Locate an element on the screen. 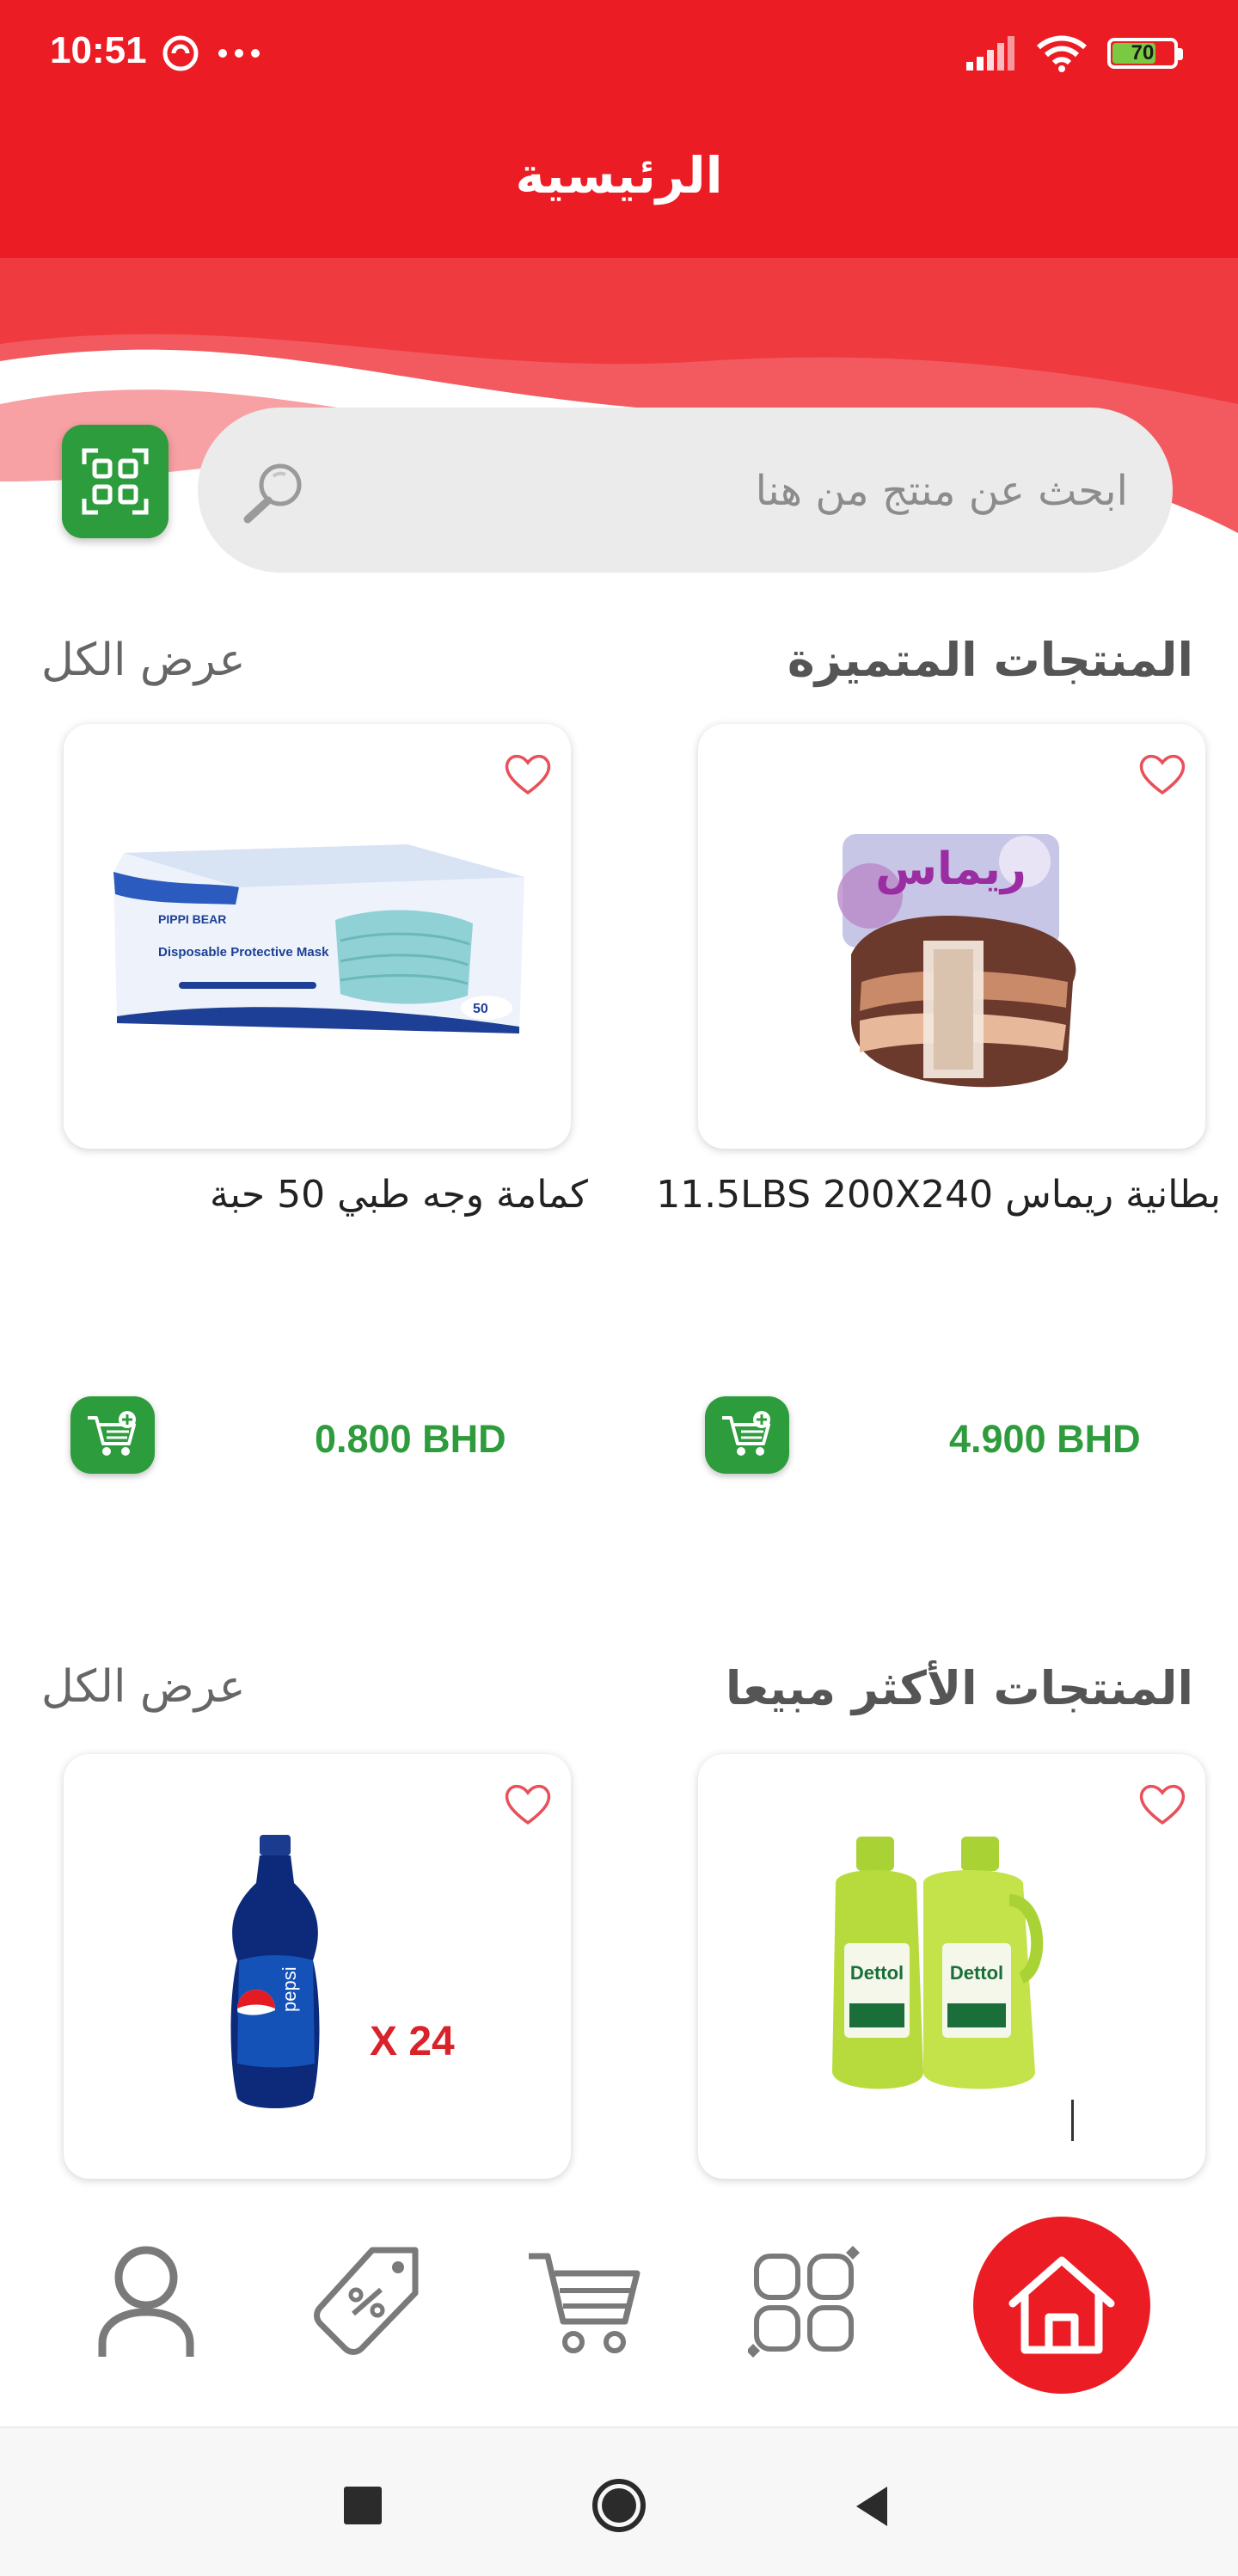 The height and width of the screenshot is (2576, 1238). status-notification-icons is located at coordinates (211, 53).